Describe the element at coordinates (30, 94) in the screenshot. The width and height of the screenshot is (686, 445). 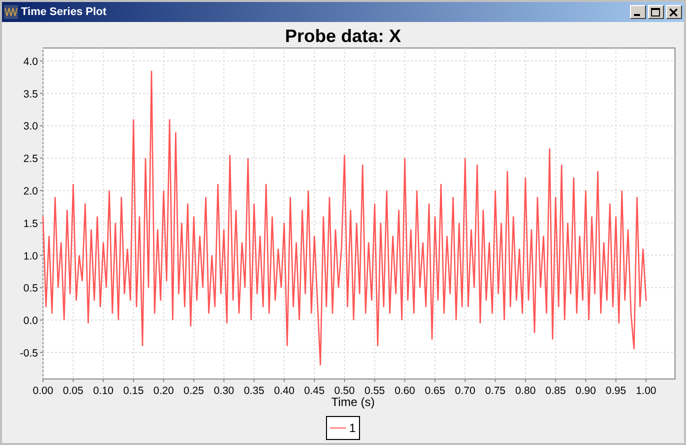
I see `tick-label: 3.5` at that location.